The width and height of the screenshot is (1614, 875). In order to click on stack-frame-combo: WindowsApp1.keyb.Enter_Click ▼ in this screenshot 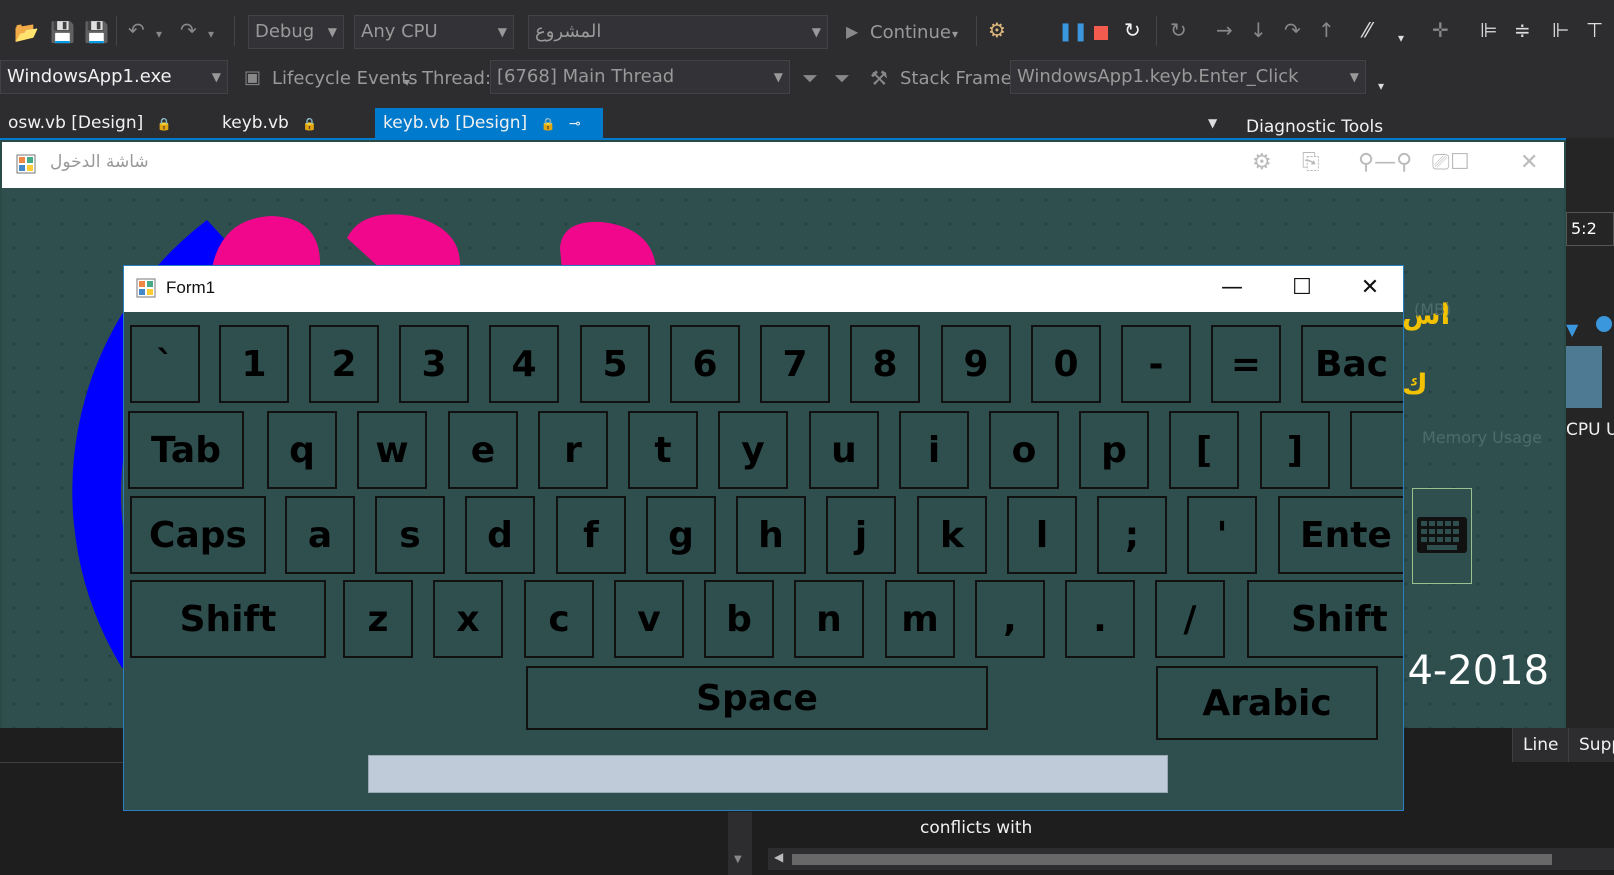, I will do `click(1188, 77)`.